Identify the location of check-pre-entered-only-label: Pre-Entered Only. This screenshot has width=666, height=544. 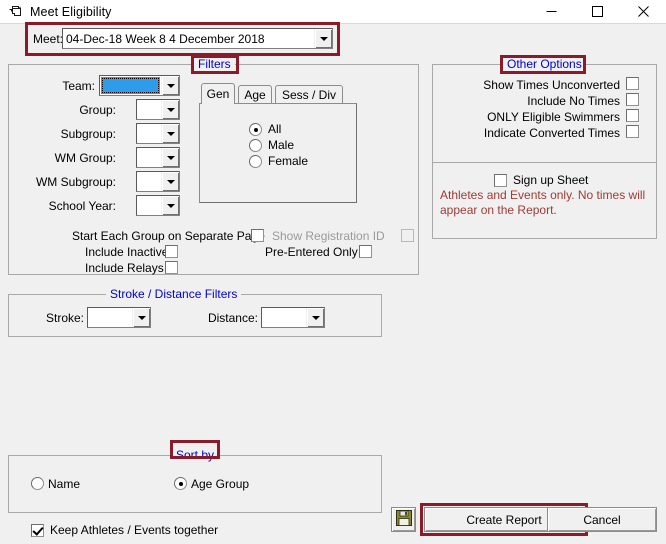
(311, 252).